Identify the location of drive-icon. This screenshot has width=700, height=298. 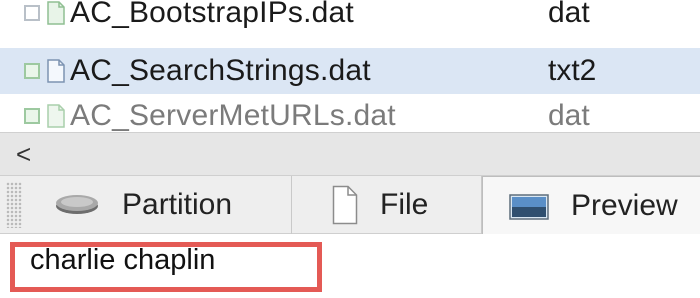
(77, 204).